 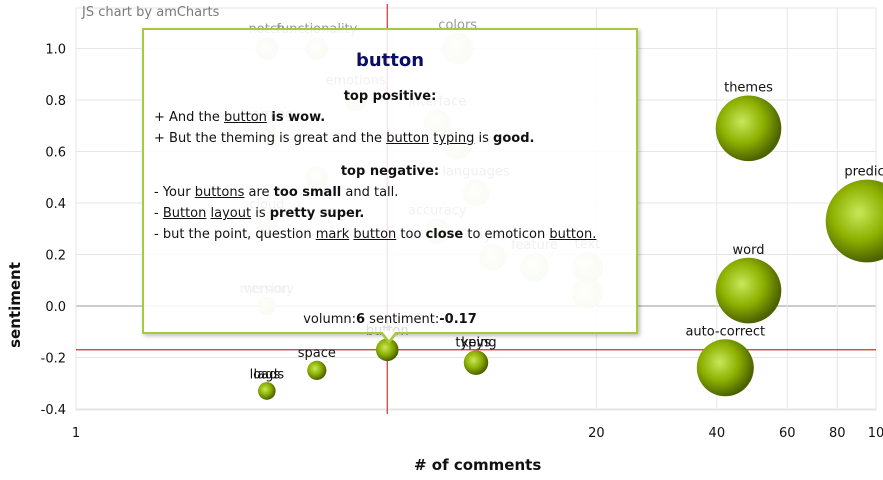 What do you see at coordinates (370, 192) in the screenshot?
I see `comment-text: and tall.` at bounding box center [370, 192].